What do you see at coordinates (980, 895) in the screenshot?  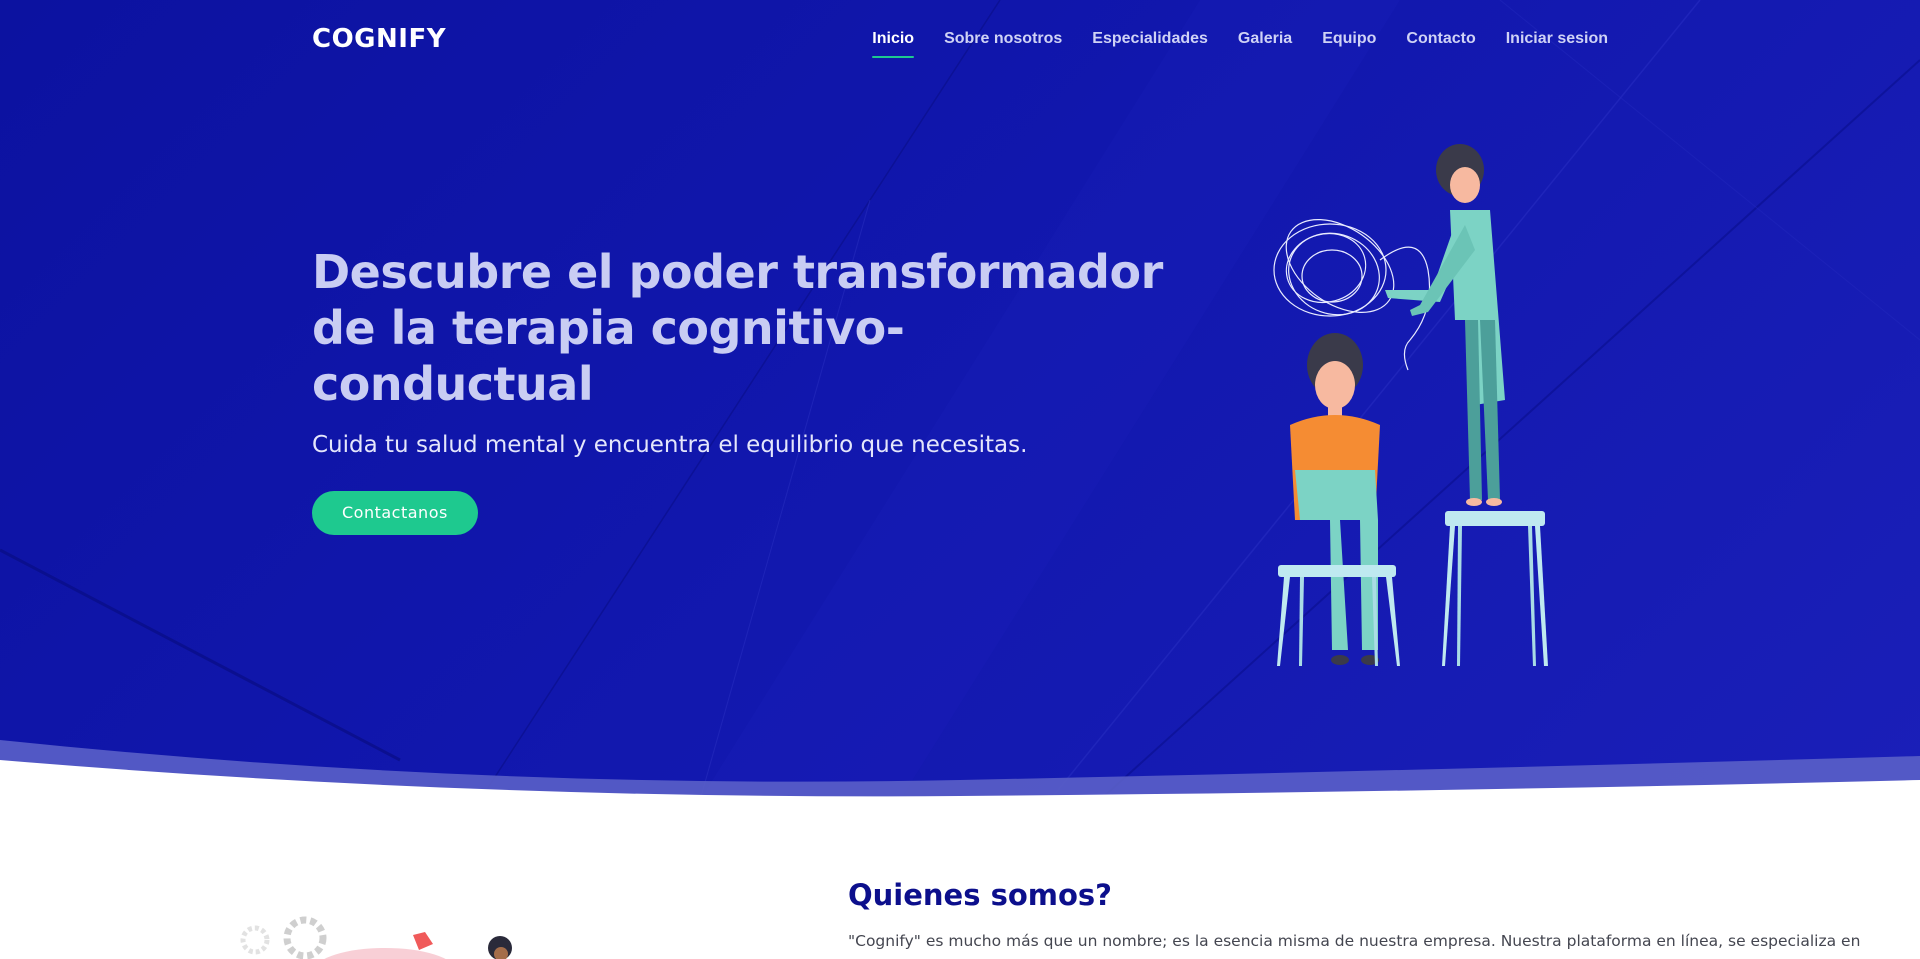 I see `about-title: Quienes somos?` at bounding box center [980, 895].